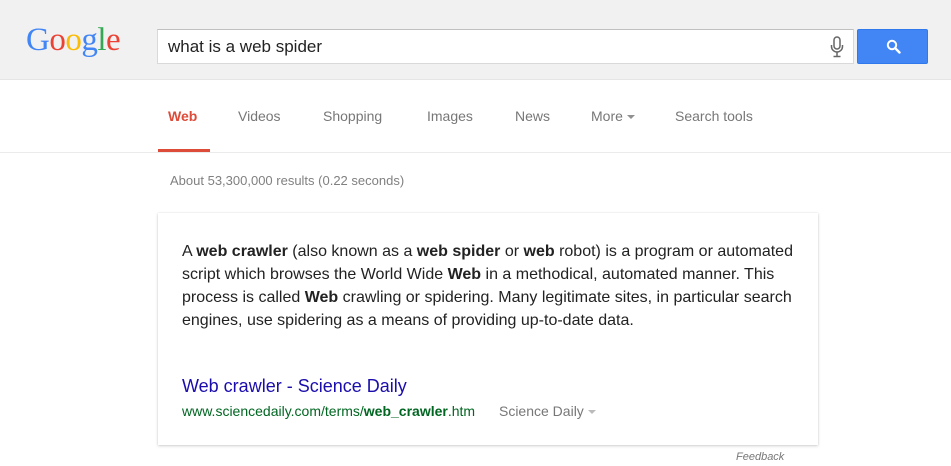 This screenshot has height=466, width=951. Describe the element at coordinates (182, 116) in the screenshot. I see `tab-web: Web` at that location.